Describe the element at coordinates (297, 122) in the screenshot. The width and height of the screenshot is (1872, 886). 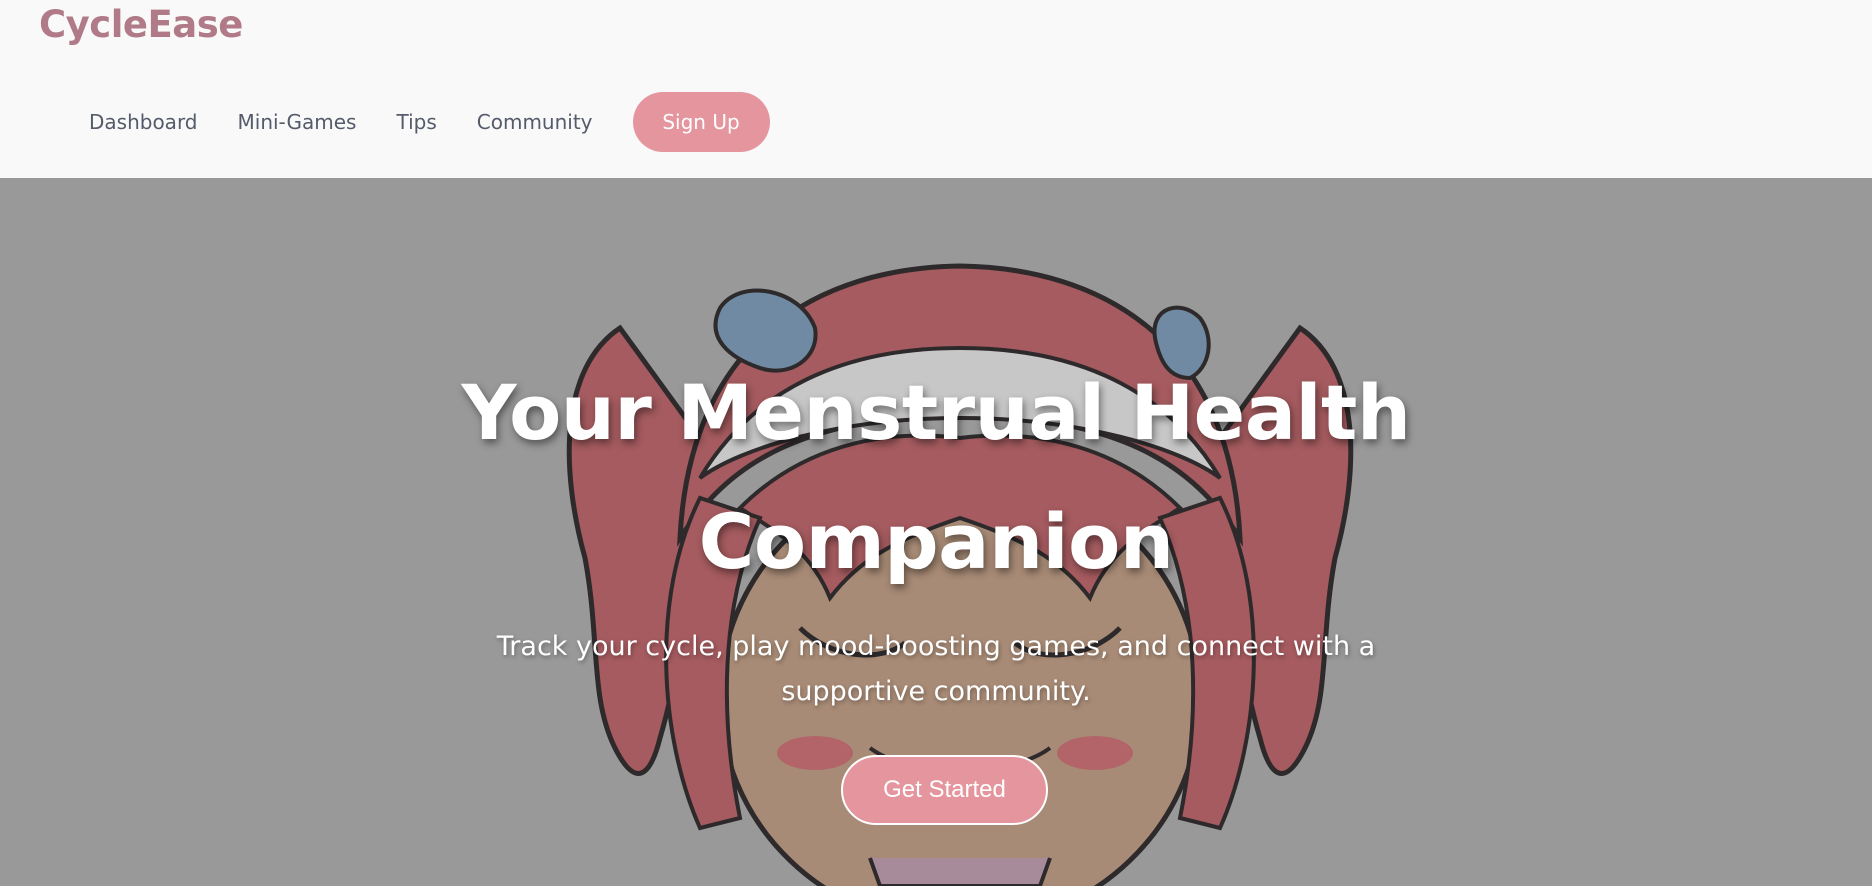
I see `nav-mini-games: Mini-Games` at that location.